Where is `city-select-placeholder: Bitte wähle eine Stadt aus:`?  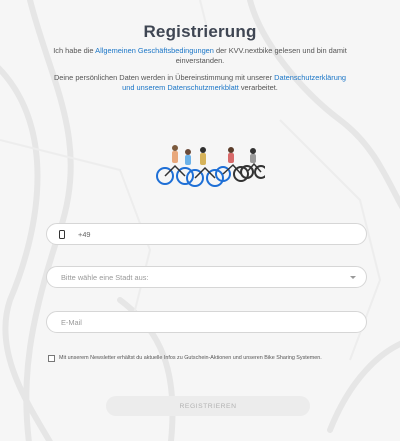 city-select-placeholder: Bitte wähle eine Stadt aus: is located at coordinates (105, 277).